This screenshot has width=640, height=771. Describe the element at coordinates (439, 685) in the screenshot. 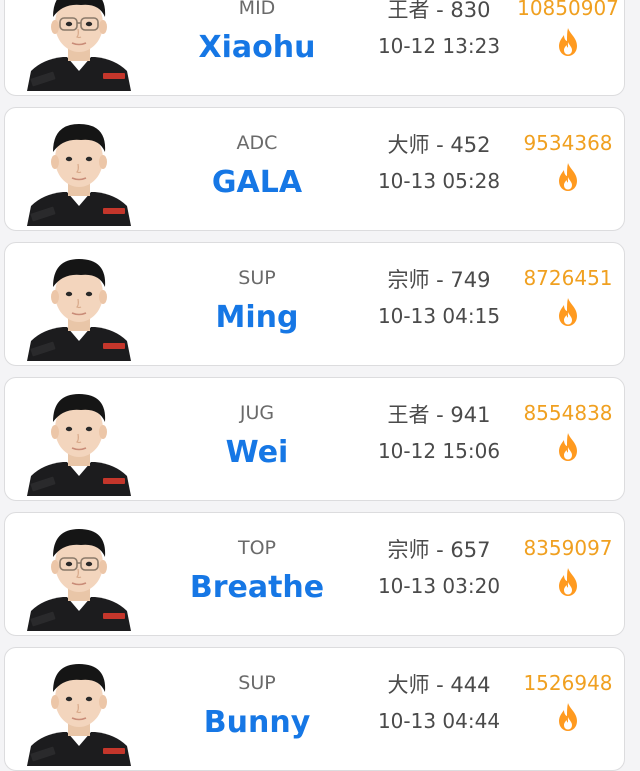

I see `player-rank: 大师 - 444` at that location.